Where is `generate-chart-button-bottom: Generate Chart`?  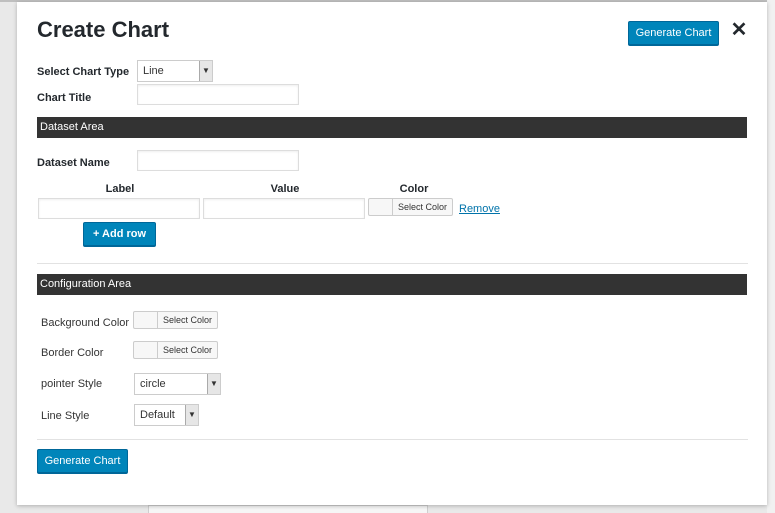
generate-chart-button-bottom: Generate Chart is located at coordinates (82, 461).